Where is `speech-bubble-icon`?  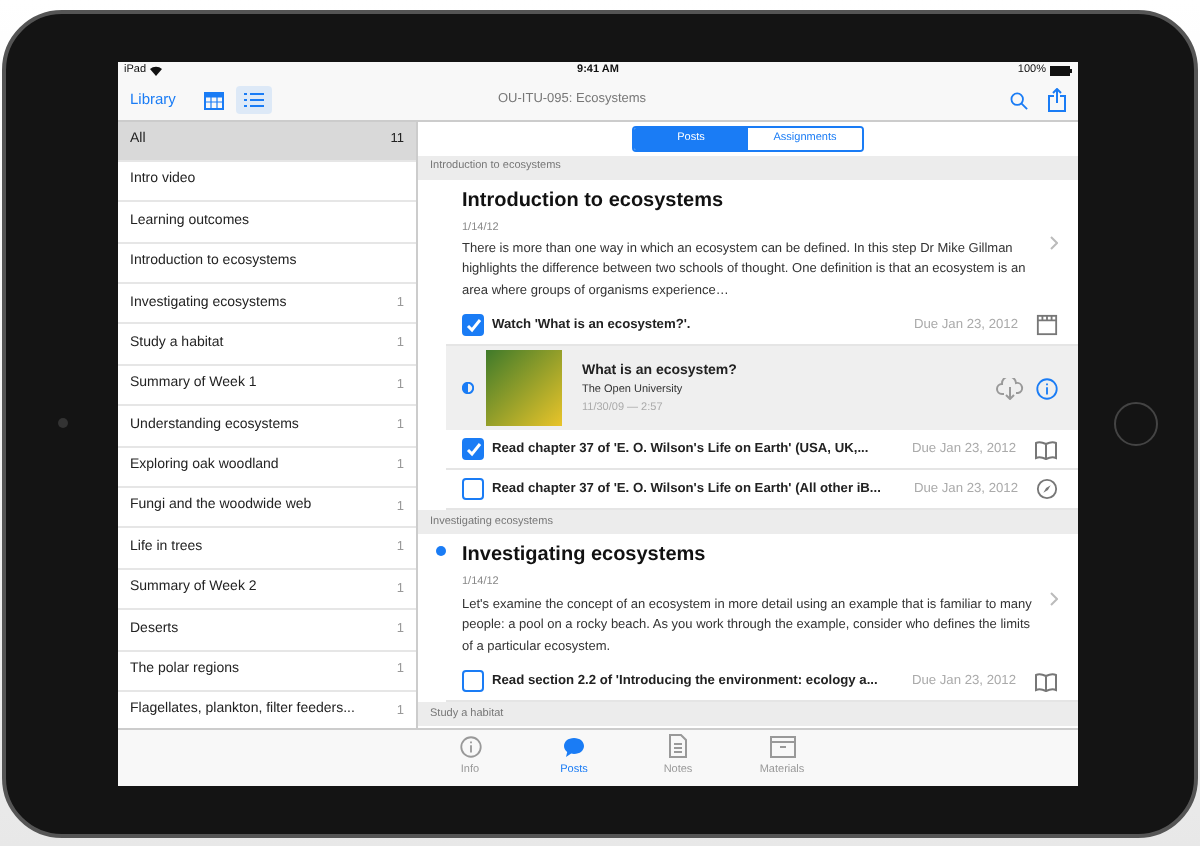 speech-bubble-icon is located at coordinates (574, 746).